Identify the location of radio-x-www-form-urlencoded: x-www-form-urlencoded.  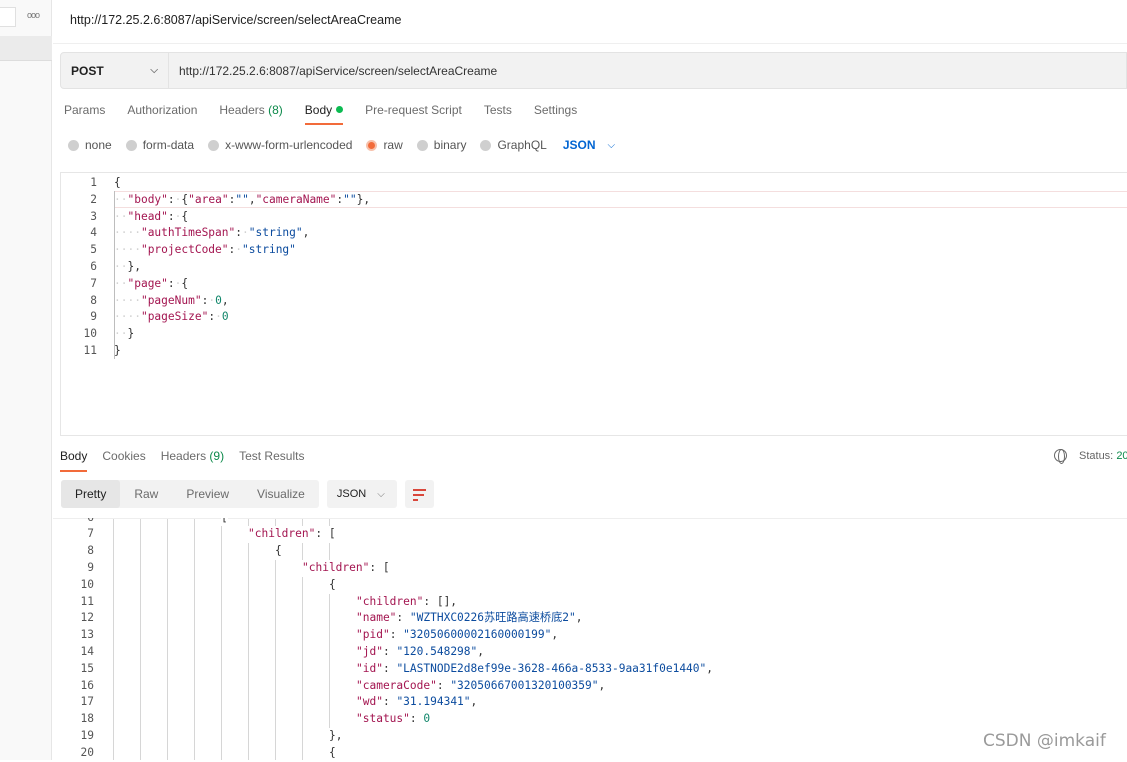
(280, 145).